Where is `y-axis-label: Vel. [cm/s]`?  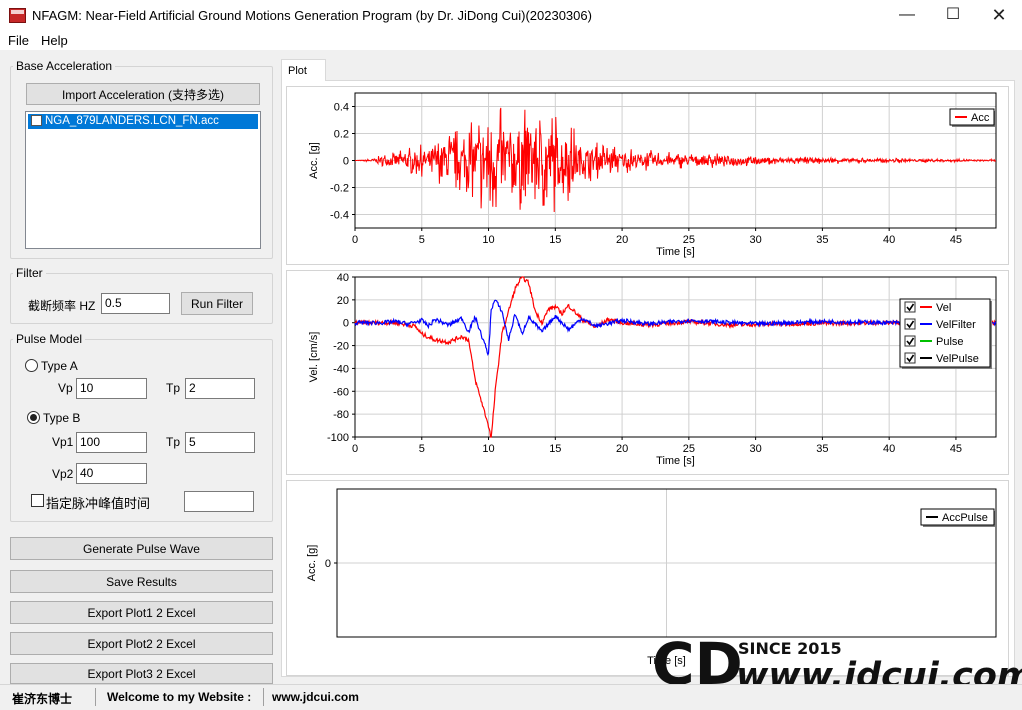 y-axis-label: Vel. [cm/s] is located at coordinates (314, 357).